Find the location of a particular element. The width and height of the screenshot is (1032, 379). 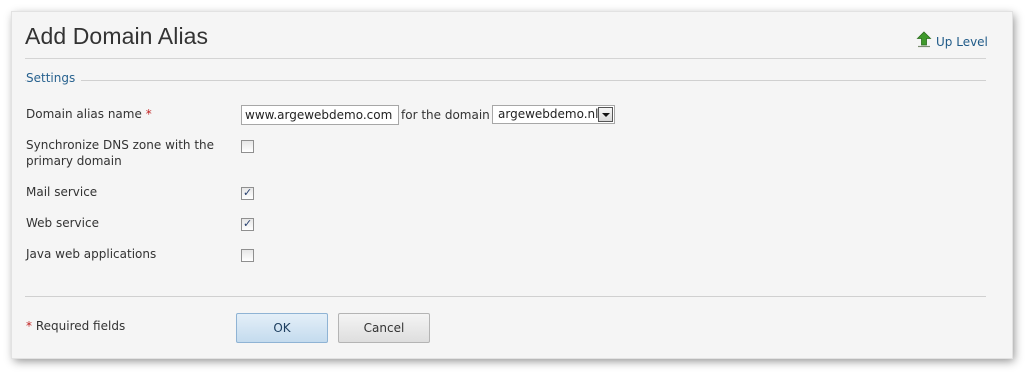

for-the-domain-text: for the domain is located at coordinates (445, 115).